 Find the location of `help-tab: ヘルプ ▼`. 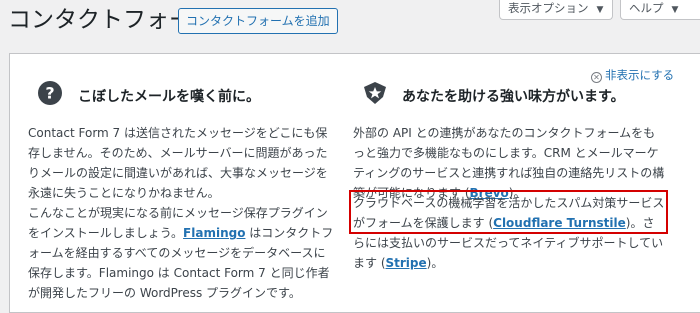

help-tab: ヘルプ ▼ is located at coordinates (660, 10).